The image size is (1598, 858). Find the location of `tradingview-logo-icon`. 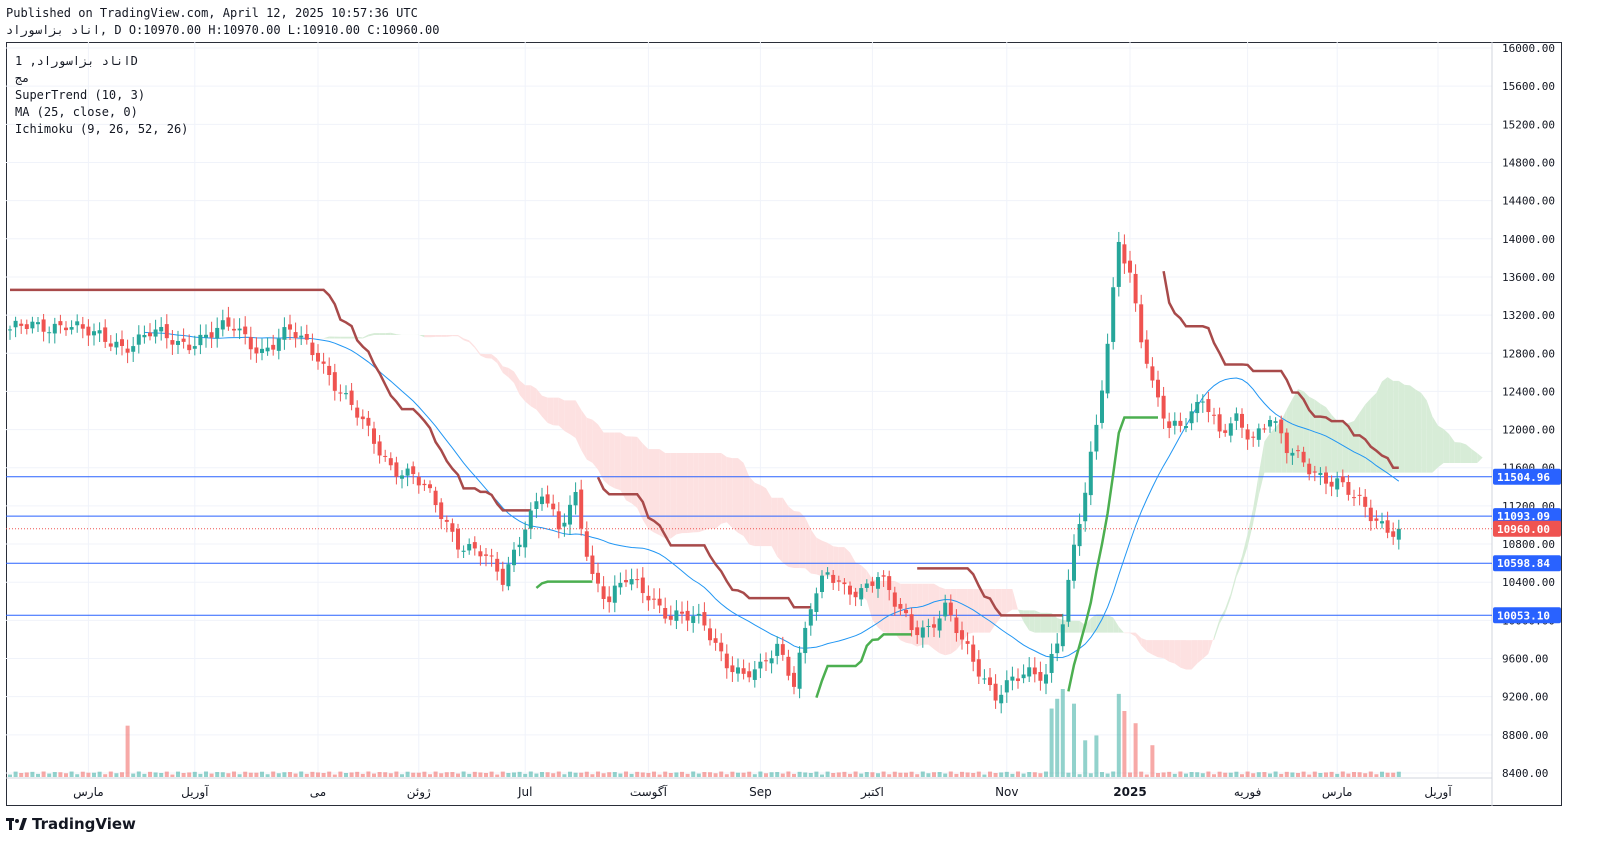

tradingview-logo-icon is located at coordinates (16, 824).